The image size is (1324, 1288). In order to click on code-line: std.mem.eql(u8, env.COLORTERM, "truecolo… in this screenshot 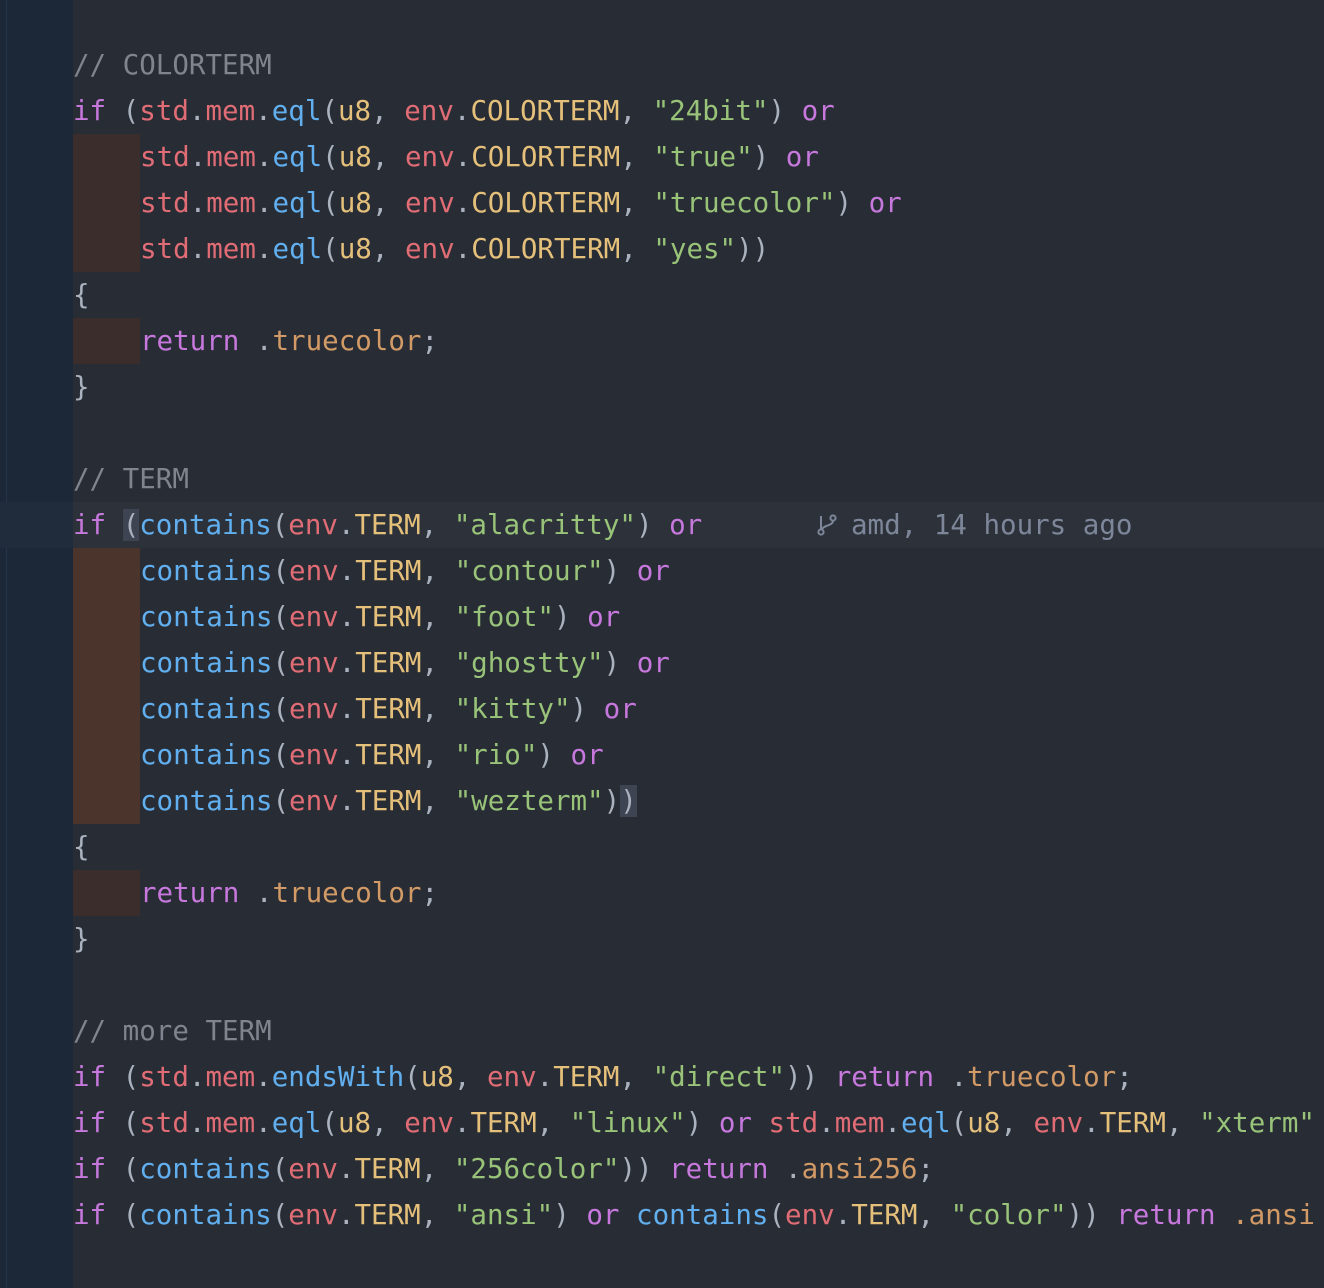, I will do `click(662, 203)`.